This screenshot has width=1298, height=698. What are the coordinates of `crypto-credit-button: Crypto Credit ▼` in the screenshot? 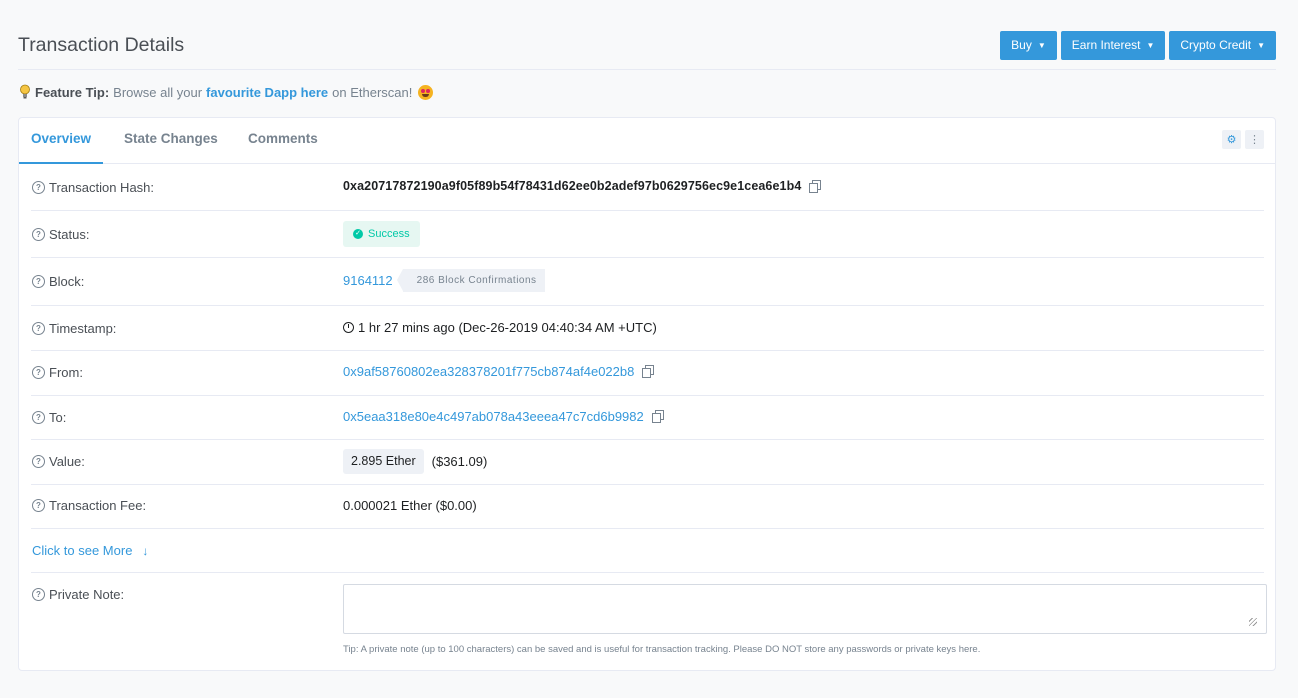 It's located at (1222, 45).